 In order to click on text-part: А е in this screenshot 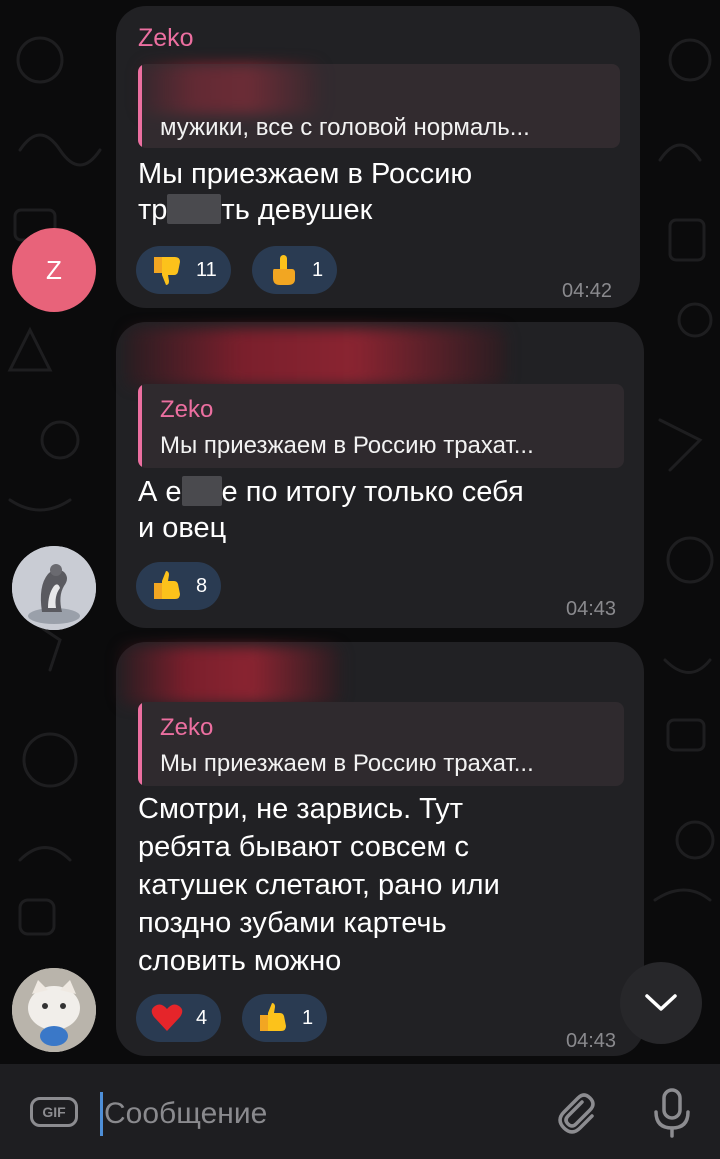, I will do `click(160, 492)`.